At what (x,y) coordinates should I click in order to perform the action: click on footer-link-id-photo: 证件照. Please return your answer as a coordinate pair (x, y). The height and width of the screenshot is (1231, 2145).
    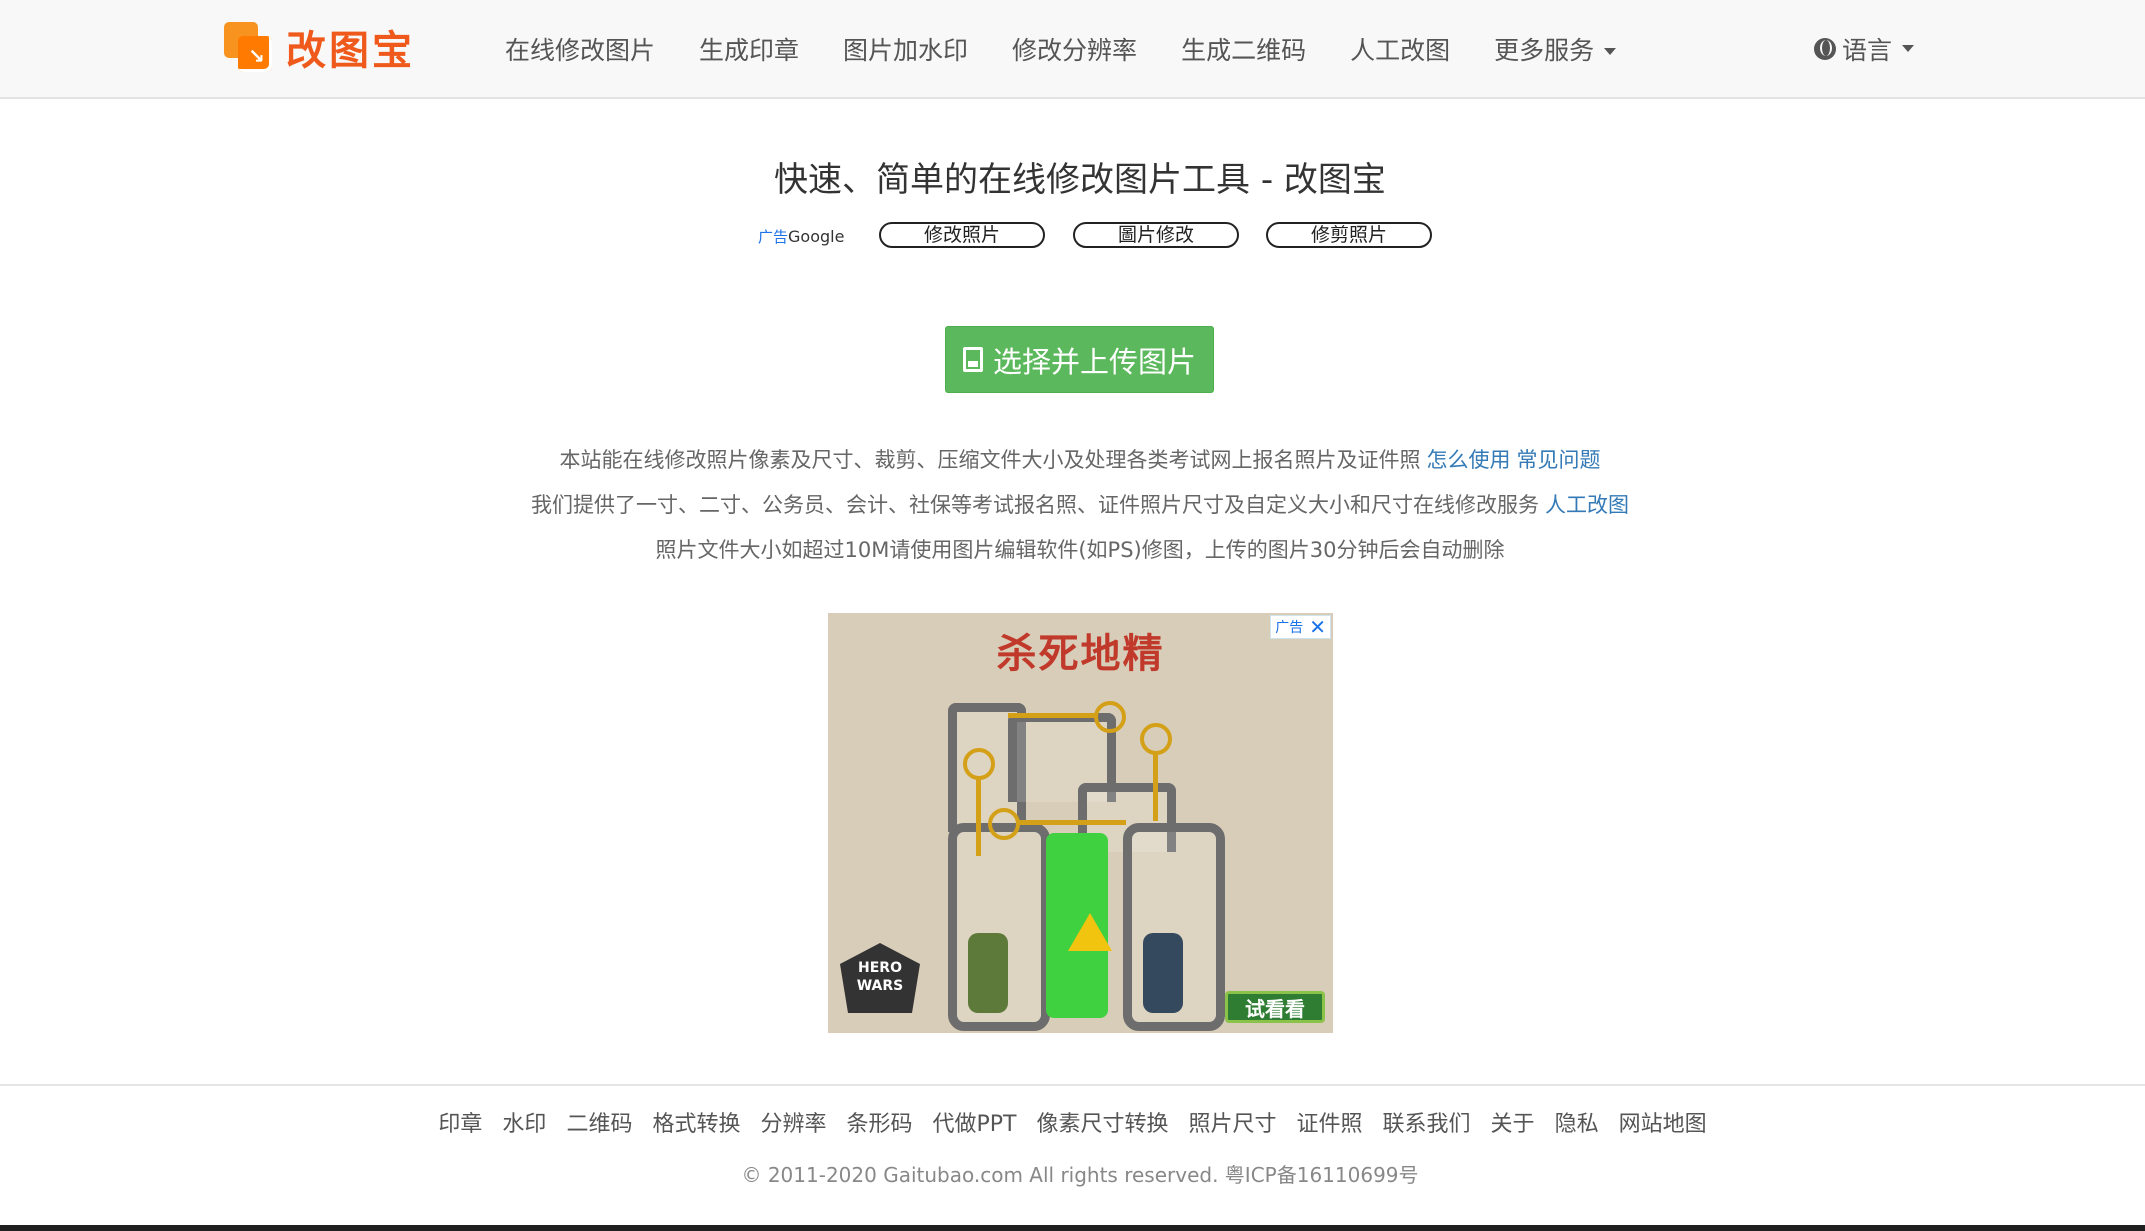
    Looking at the image, I should click on (1330, 1122).